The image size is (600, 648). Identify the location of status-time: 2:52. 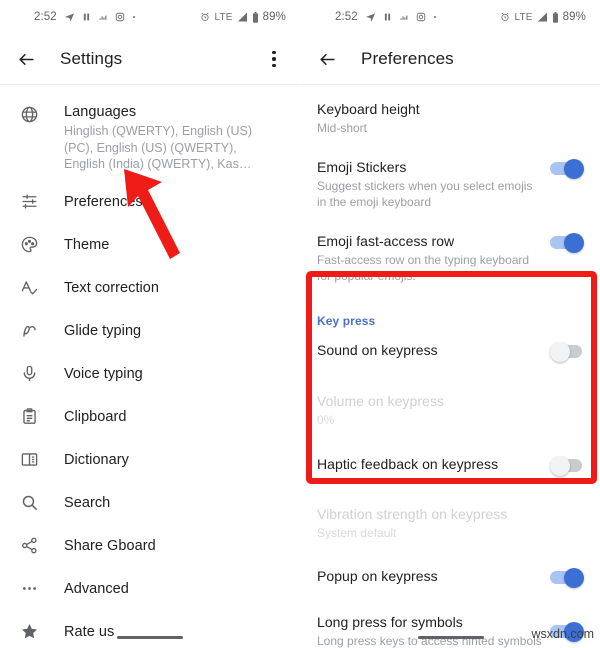
(45, 17).